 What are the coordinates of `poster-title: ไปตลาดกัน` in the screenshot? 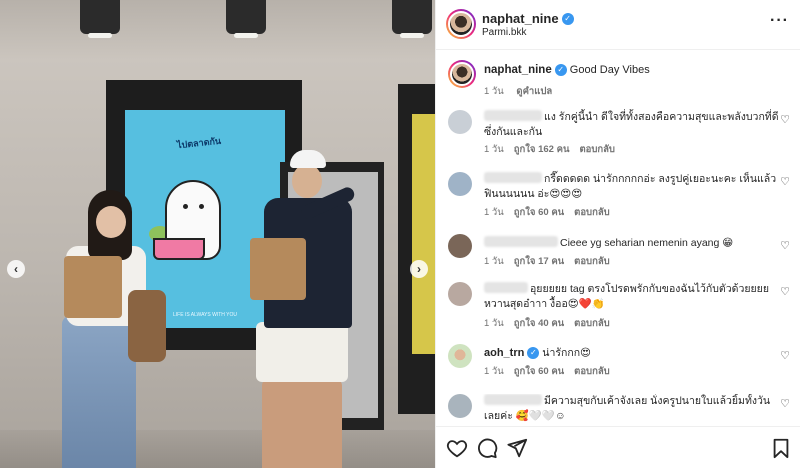 It's located at (199, 143).